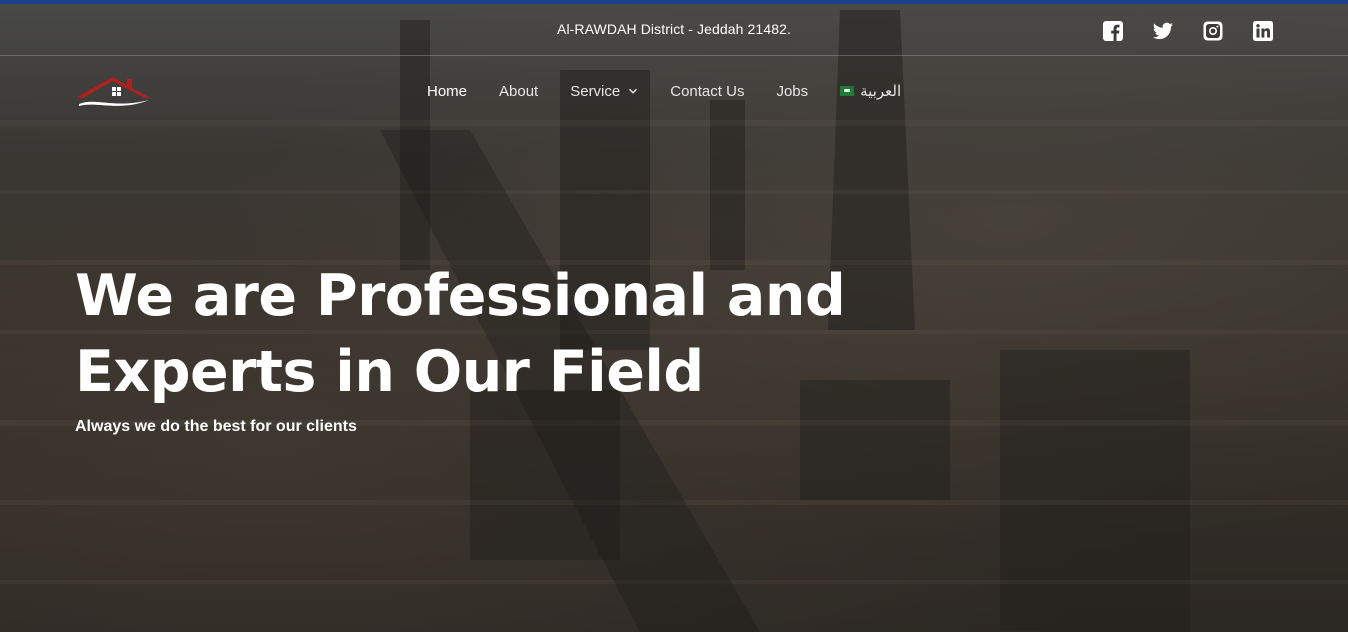 The width and height of the screenshot is (1348, 632). Describe the element at coordinates (460, 296) in the screenshot. I see `headline-line-1: We are Professional and` at that location.